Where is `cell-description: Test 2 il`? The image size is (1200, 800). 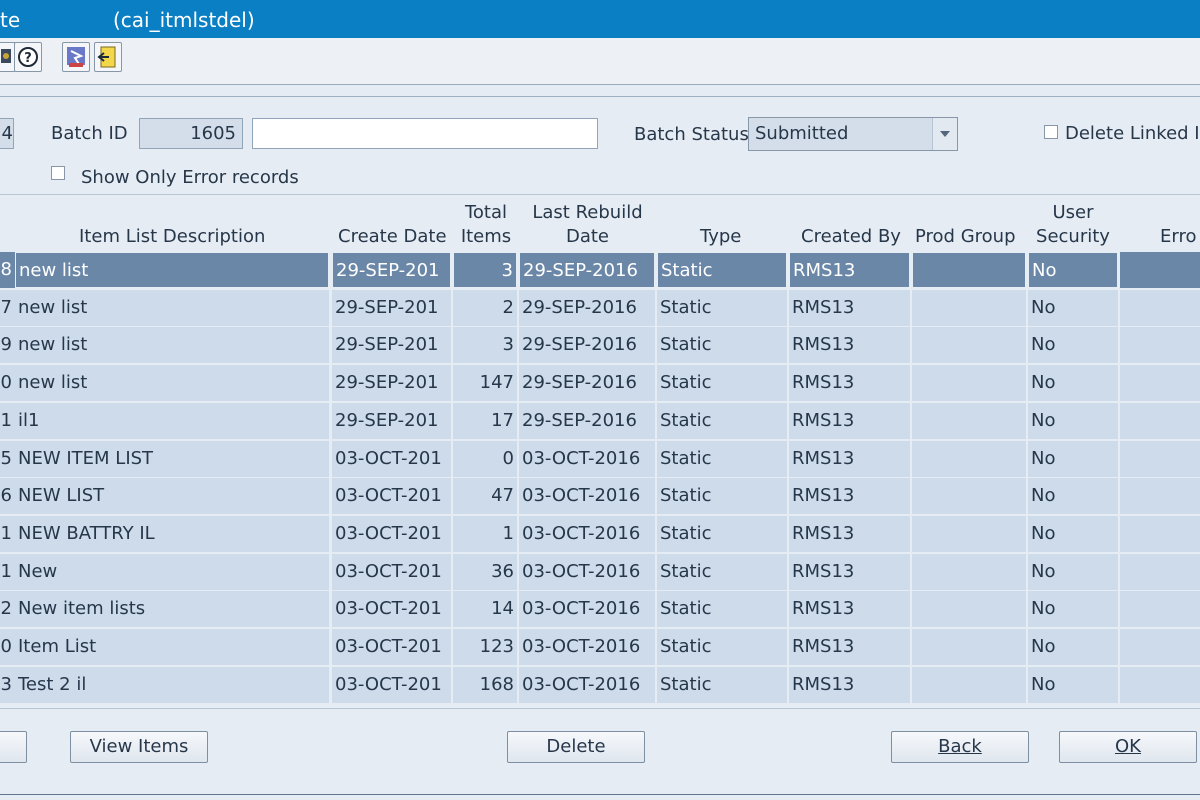 cell-description: Test 2 il is located at coordinates (172, 684).